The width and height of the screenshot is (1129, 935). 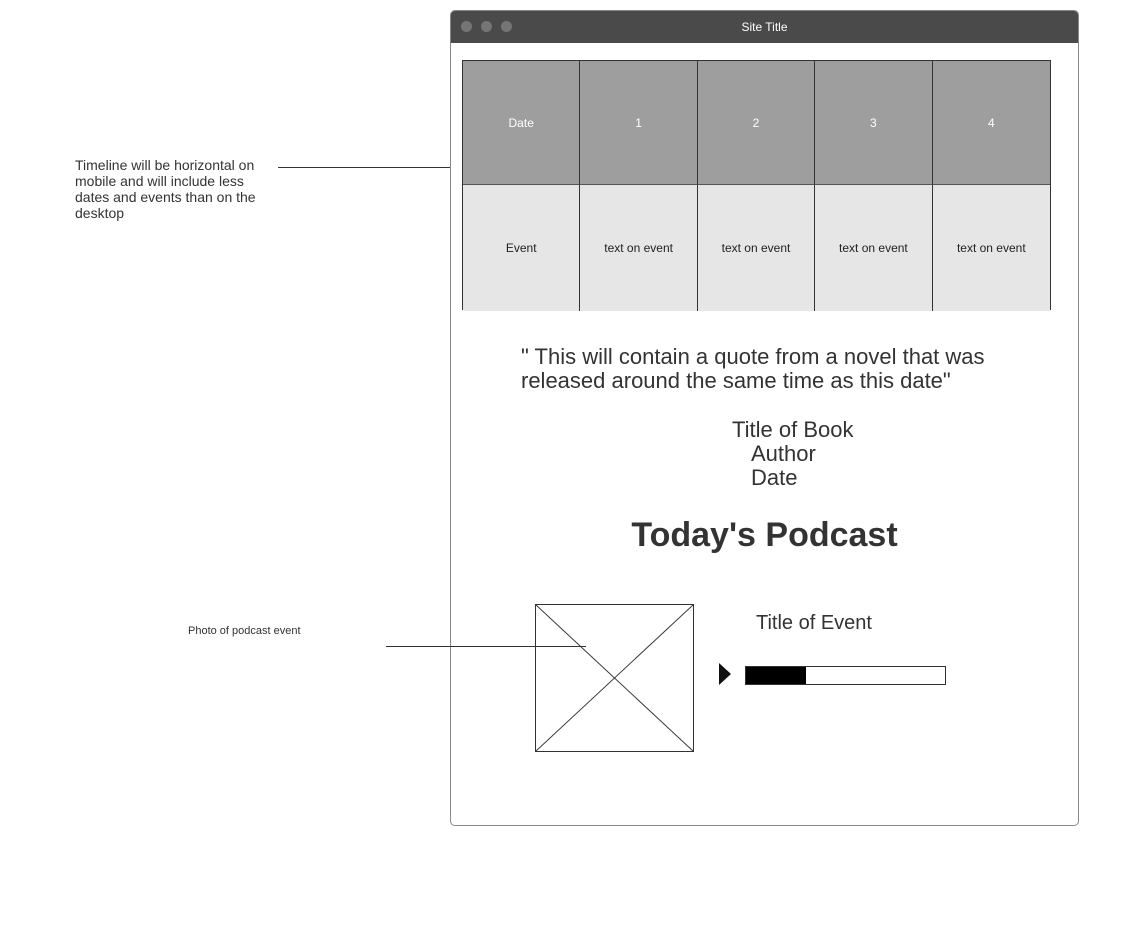 I want to click on podcast-event-title: Title of Event, so click(x=814, y=623).